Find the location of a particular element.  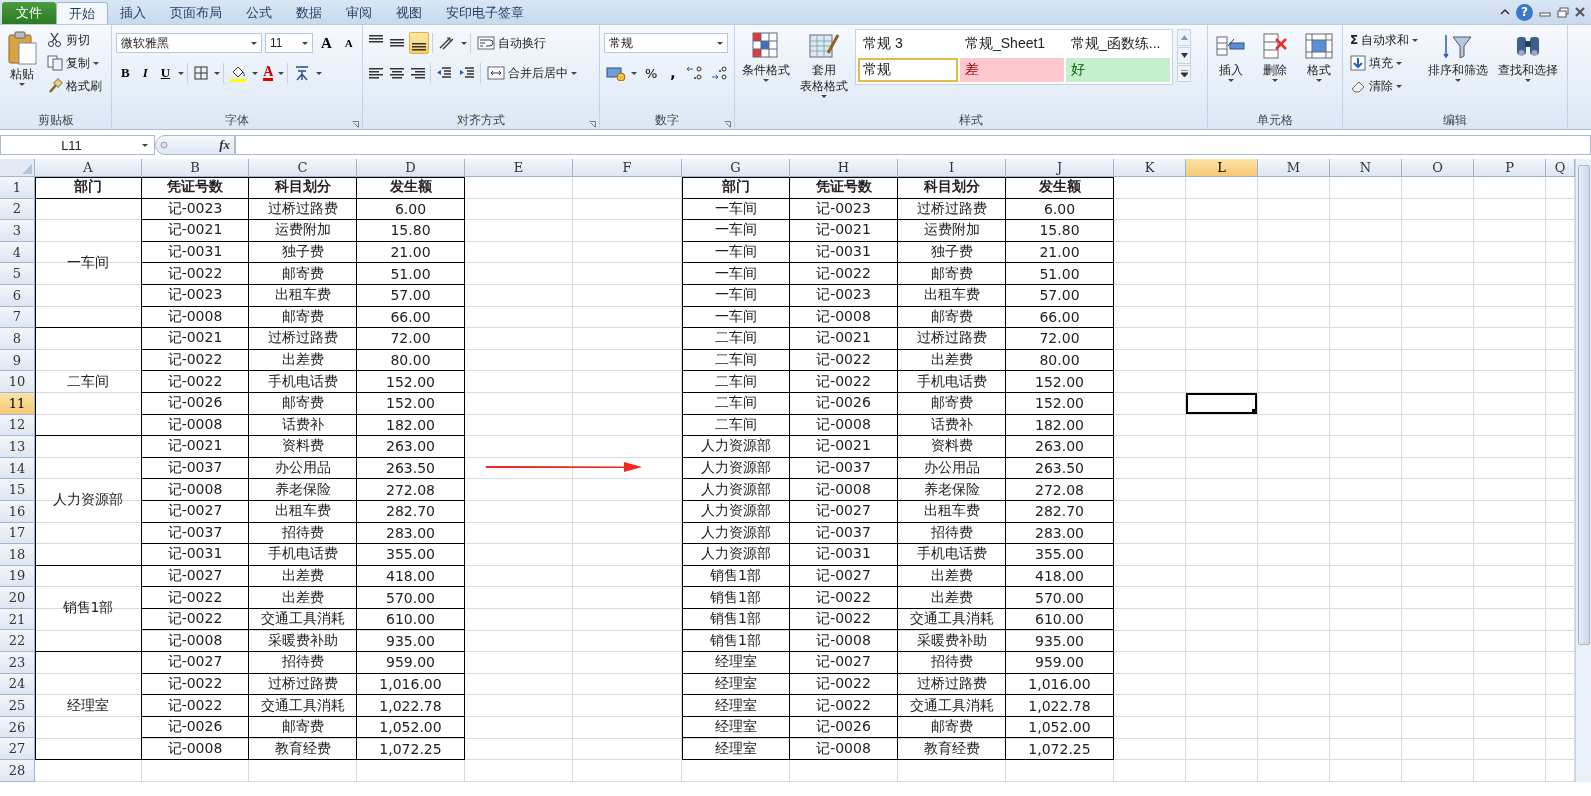

row-header: 8 is located at coordinates (17, 339).